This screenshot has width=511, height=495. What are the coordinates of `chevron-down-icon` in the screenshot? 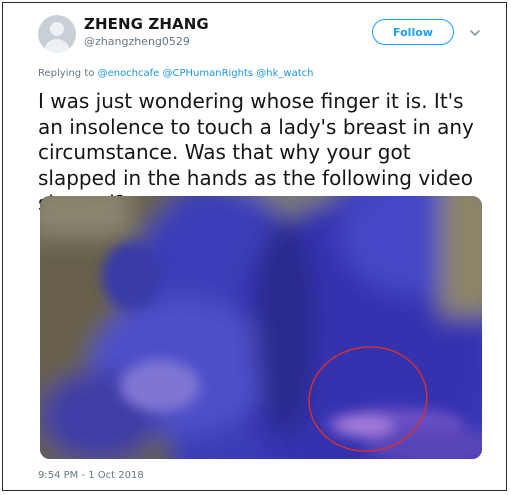 It's located at (475, 32).